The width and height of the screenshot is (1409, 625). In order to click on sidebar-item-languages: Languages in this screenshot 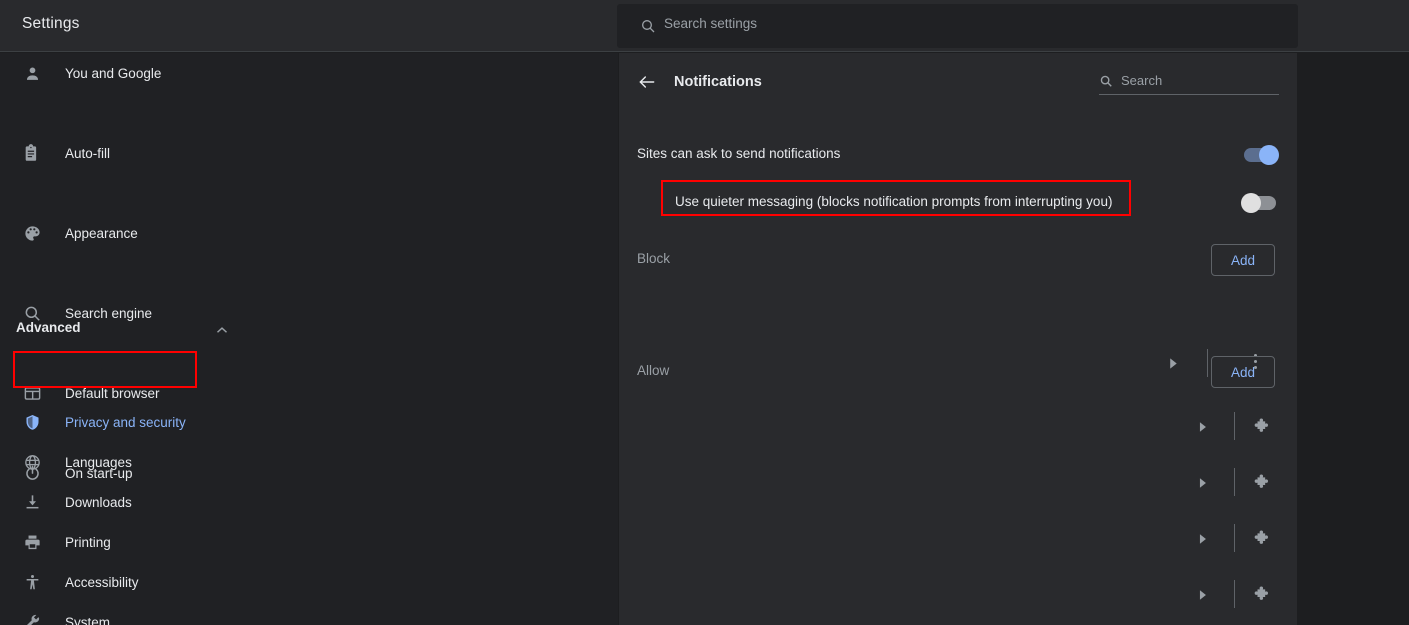, I will do `click(309, 462)`.